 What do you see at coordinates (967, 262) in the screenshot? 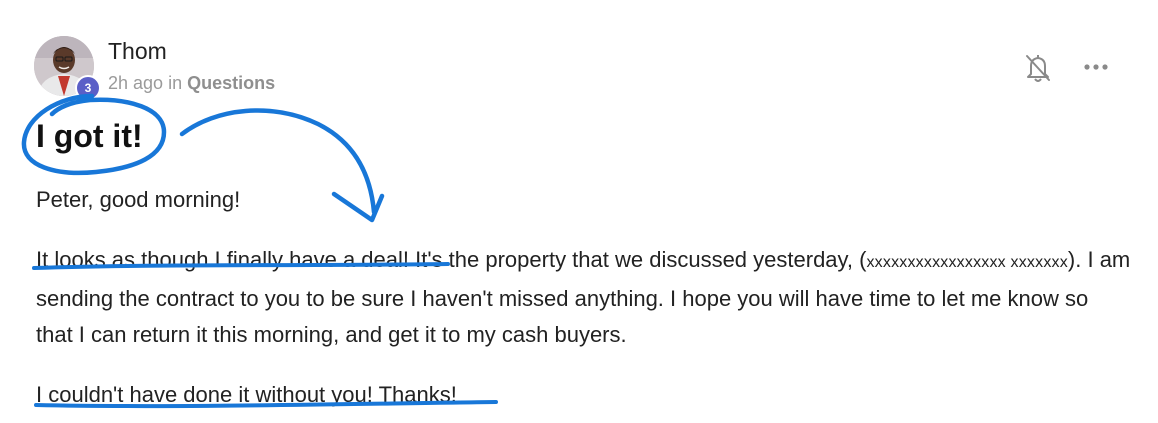
I see `redacted-address: xxxxxxxxxxxxxxxxx xxxxxxx` at bounding box center [967, 262].